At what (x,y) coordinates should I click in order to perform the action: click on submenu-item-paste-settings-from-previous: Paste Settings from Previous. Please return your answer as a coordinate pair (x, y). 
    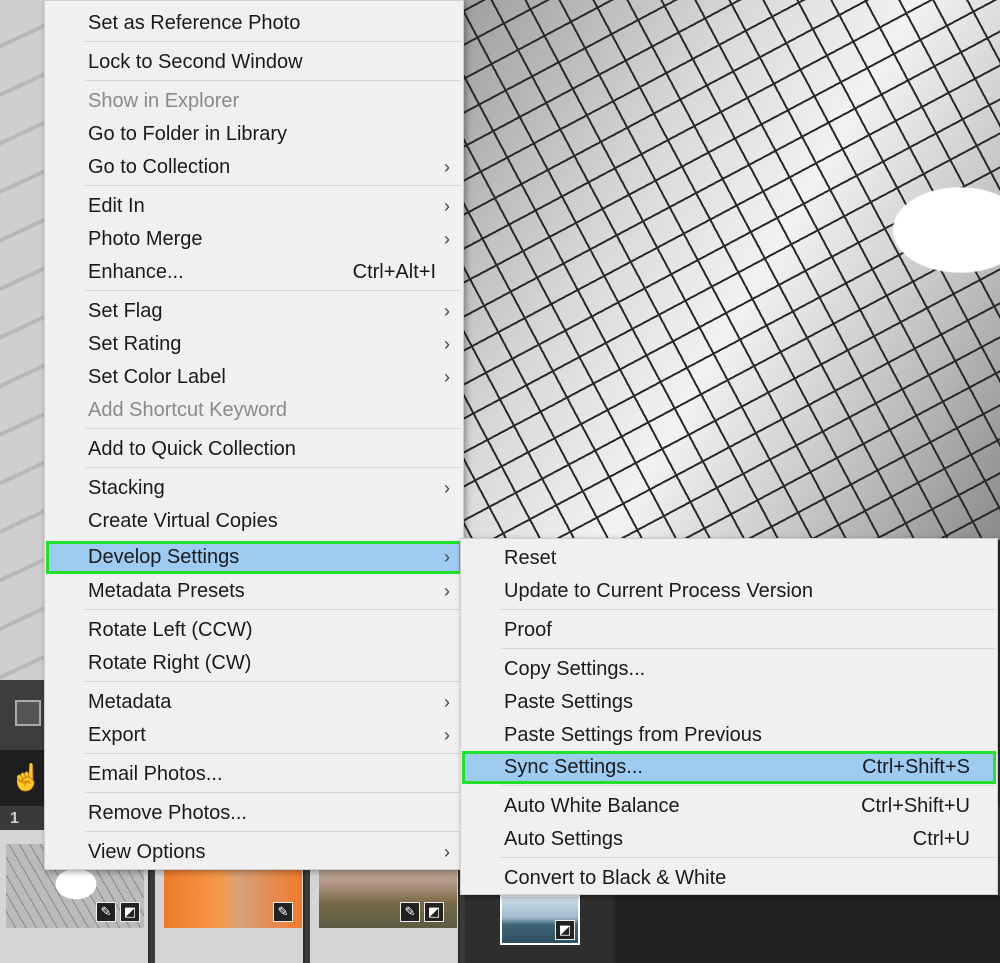
    Looking at the image, I should click on (729, 735).